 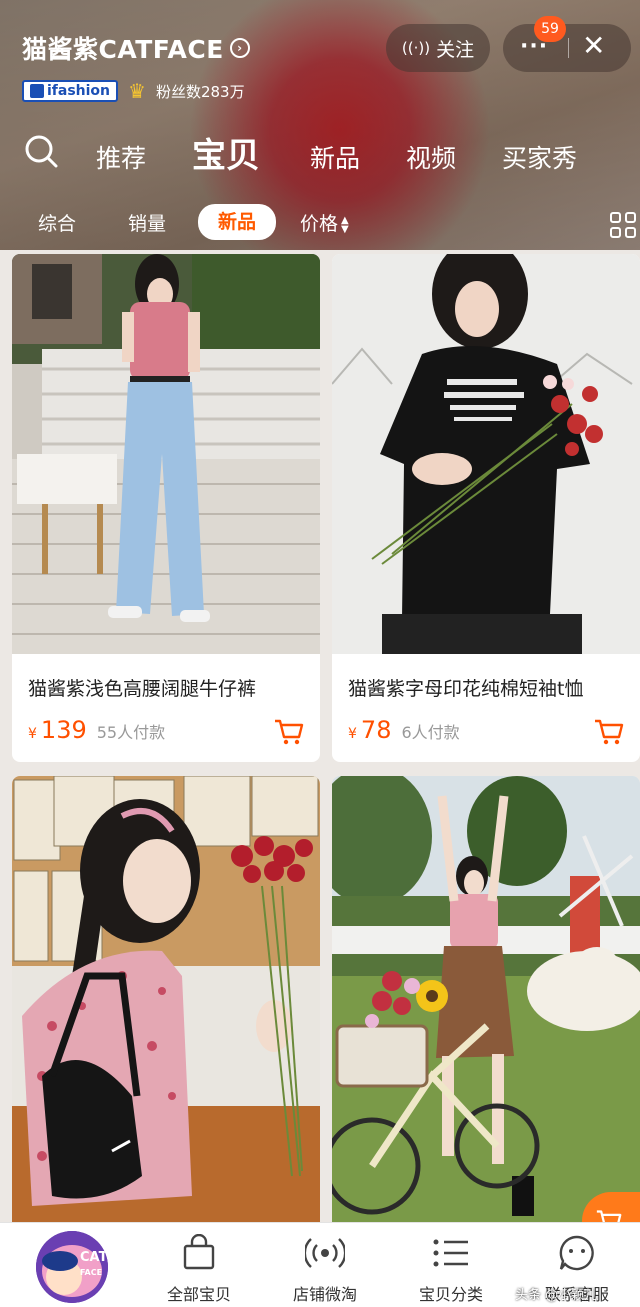 I want to click on shop-name: 猫酱紫CATFACE ›, so click(x=136, y=48).